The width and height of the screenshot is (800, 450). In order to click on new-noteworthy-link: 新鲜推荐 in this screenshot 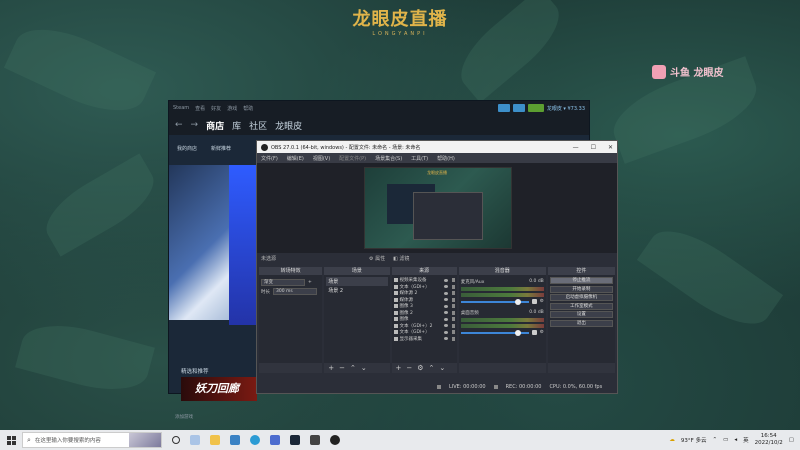, I will do `click(221, 148)`.